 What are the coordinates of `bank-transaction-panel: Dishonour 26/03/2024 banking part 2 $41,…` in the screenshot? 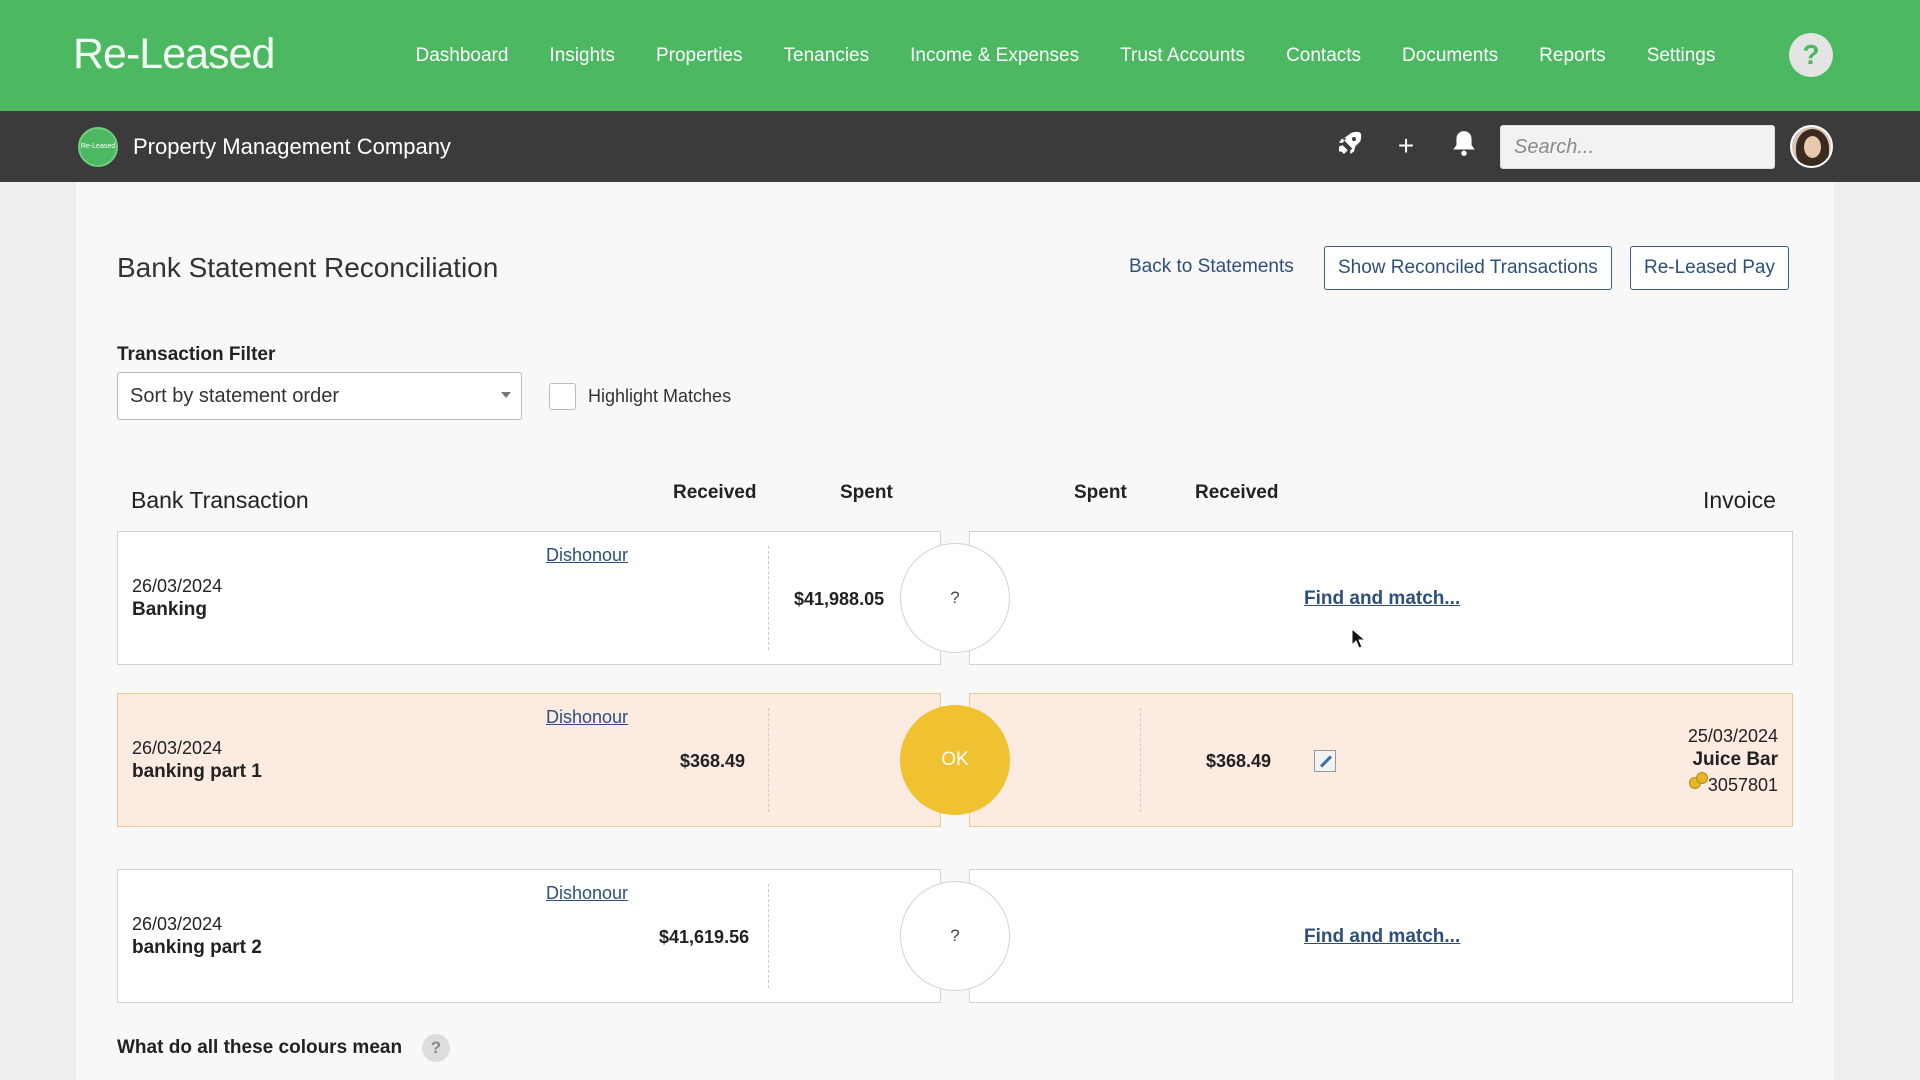 It's located at (529, 936).